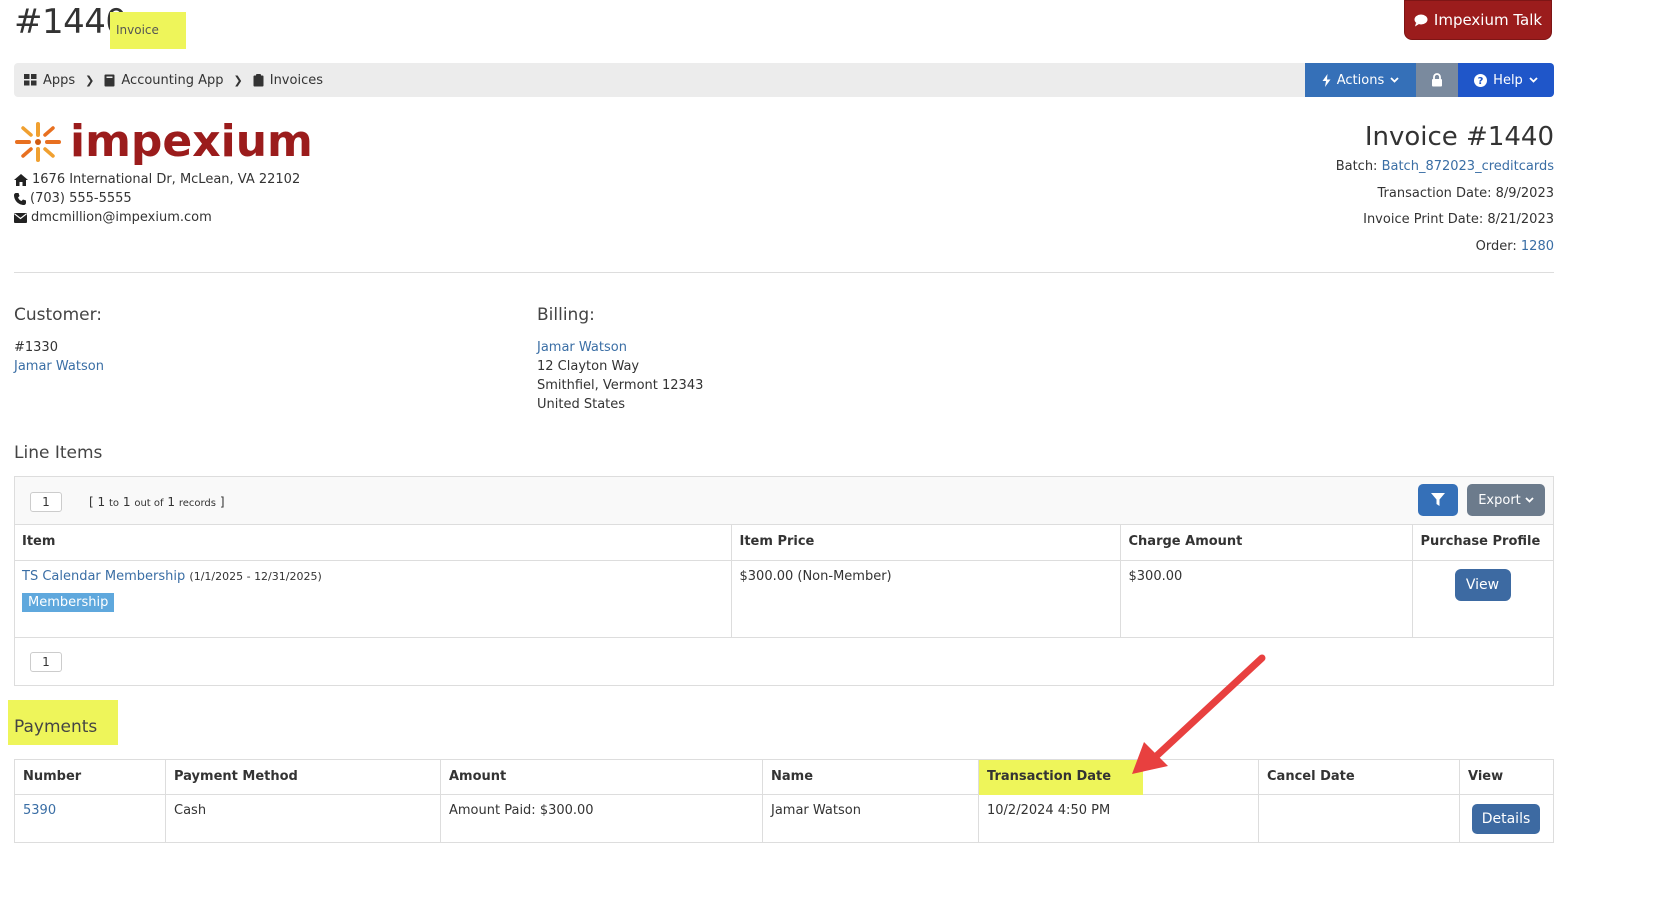 The height and width of the screenshot is (900, 1668). I want to click on order-label: Order:, so click(1496, 246).